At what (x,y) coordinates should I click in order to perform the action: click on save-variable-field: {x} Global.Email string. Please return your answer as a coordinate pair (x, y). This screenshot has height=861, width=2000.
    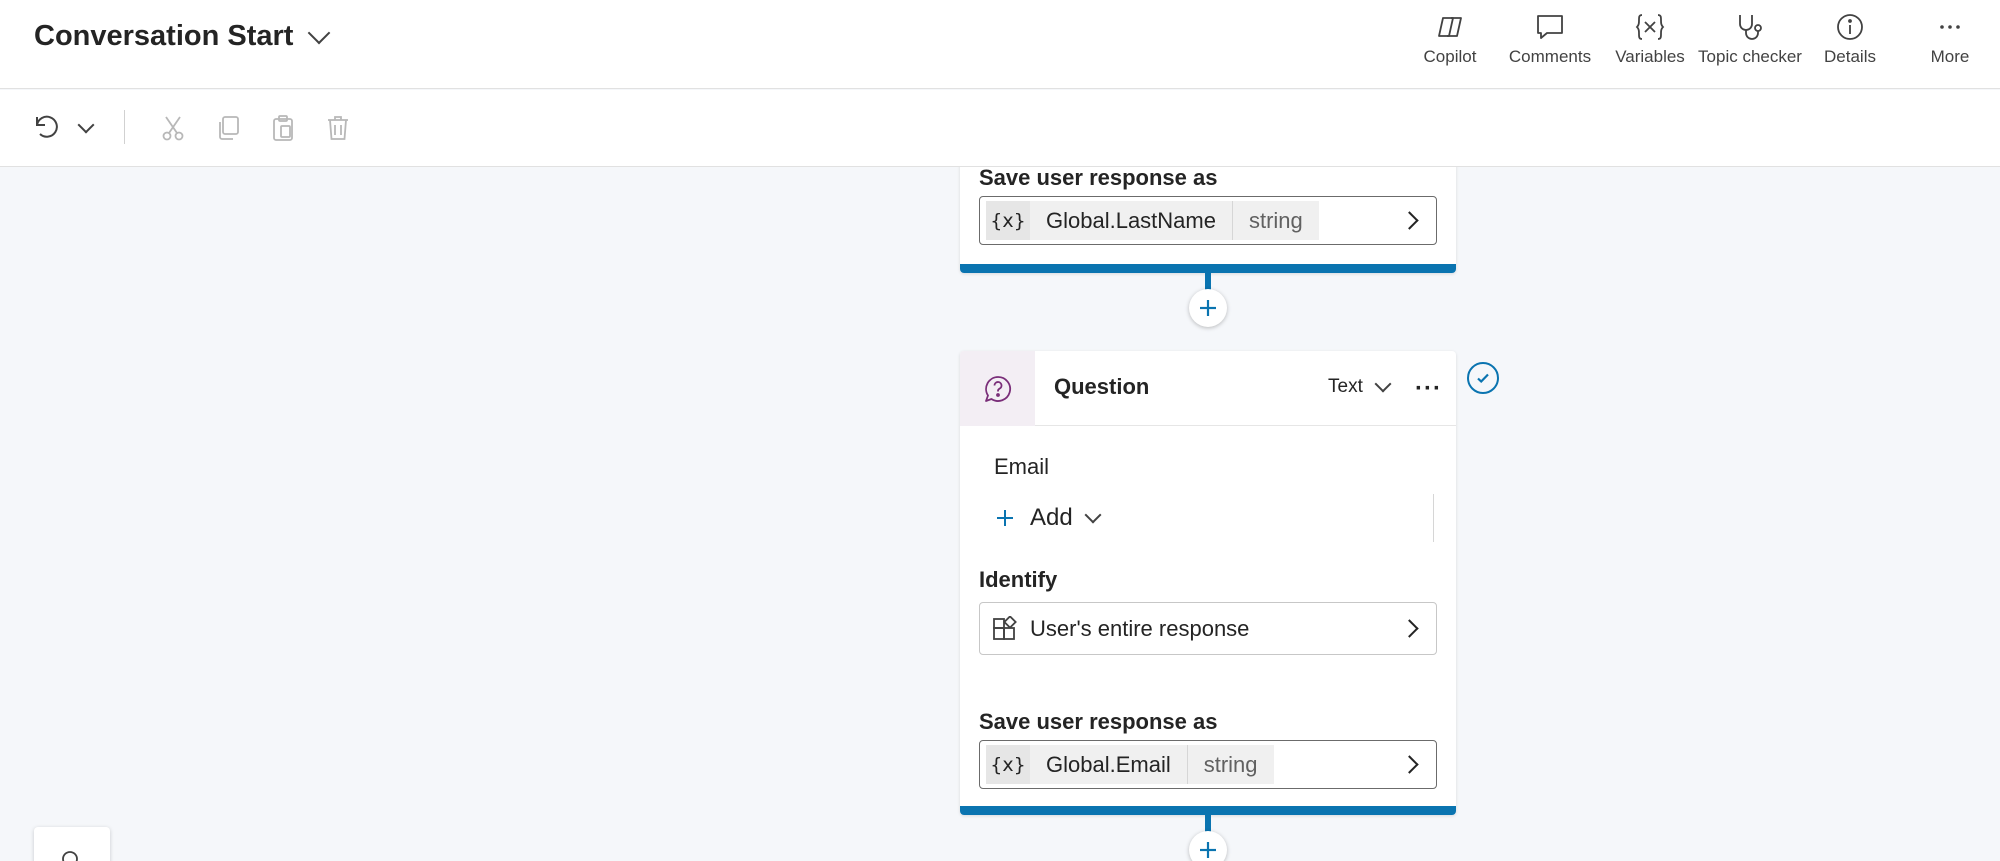
    Looking at the image, I should click on (1208, 764).